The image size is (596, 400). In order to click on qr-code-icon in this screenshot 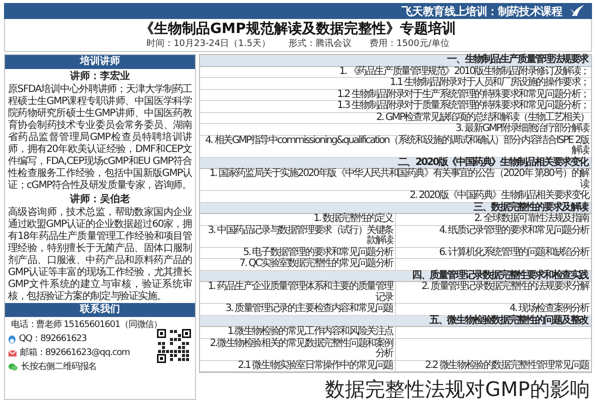, I will do `click(174, 346)`.